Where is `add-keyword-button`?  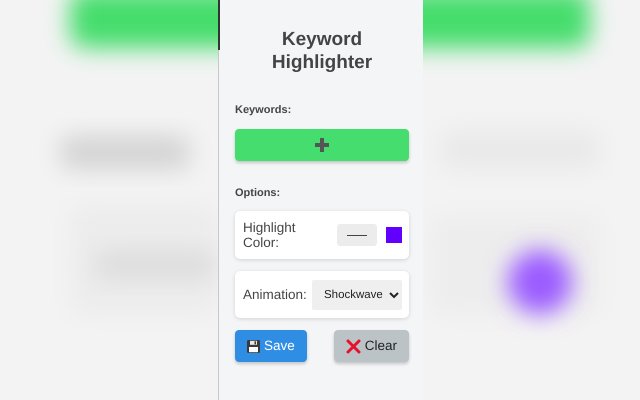
add-keyword-button is located at coordinates (322, 144).